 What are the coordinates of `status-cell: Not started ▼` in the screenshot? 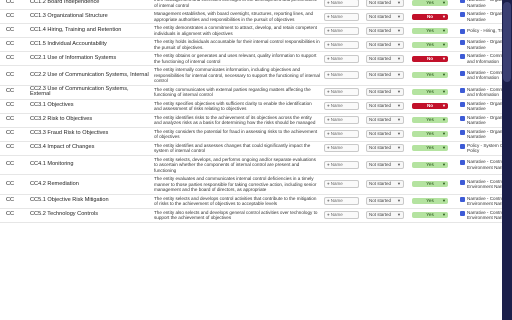 It's located at (387, 134).